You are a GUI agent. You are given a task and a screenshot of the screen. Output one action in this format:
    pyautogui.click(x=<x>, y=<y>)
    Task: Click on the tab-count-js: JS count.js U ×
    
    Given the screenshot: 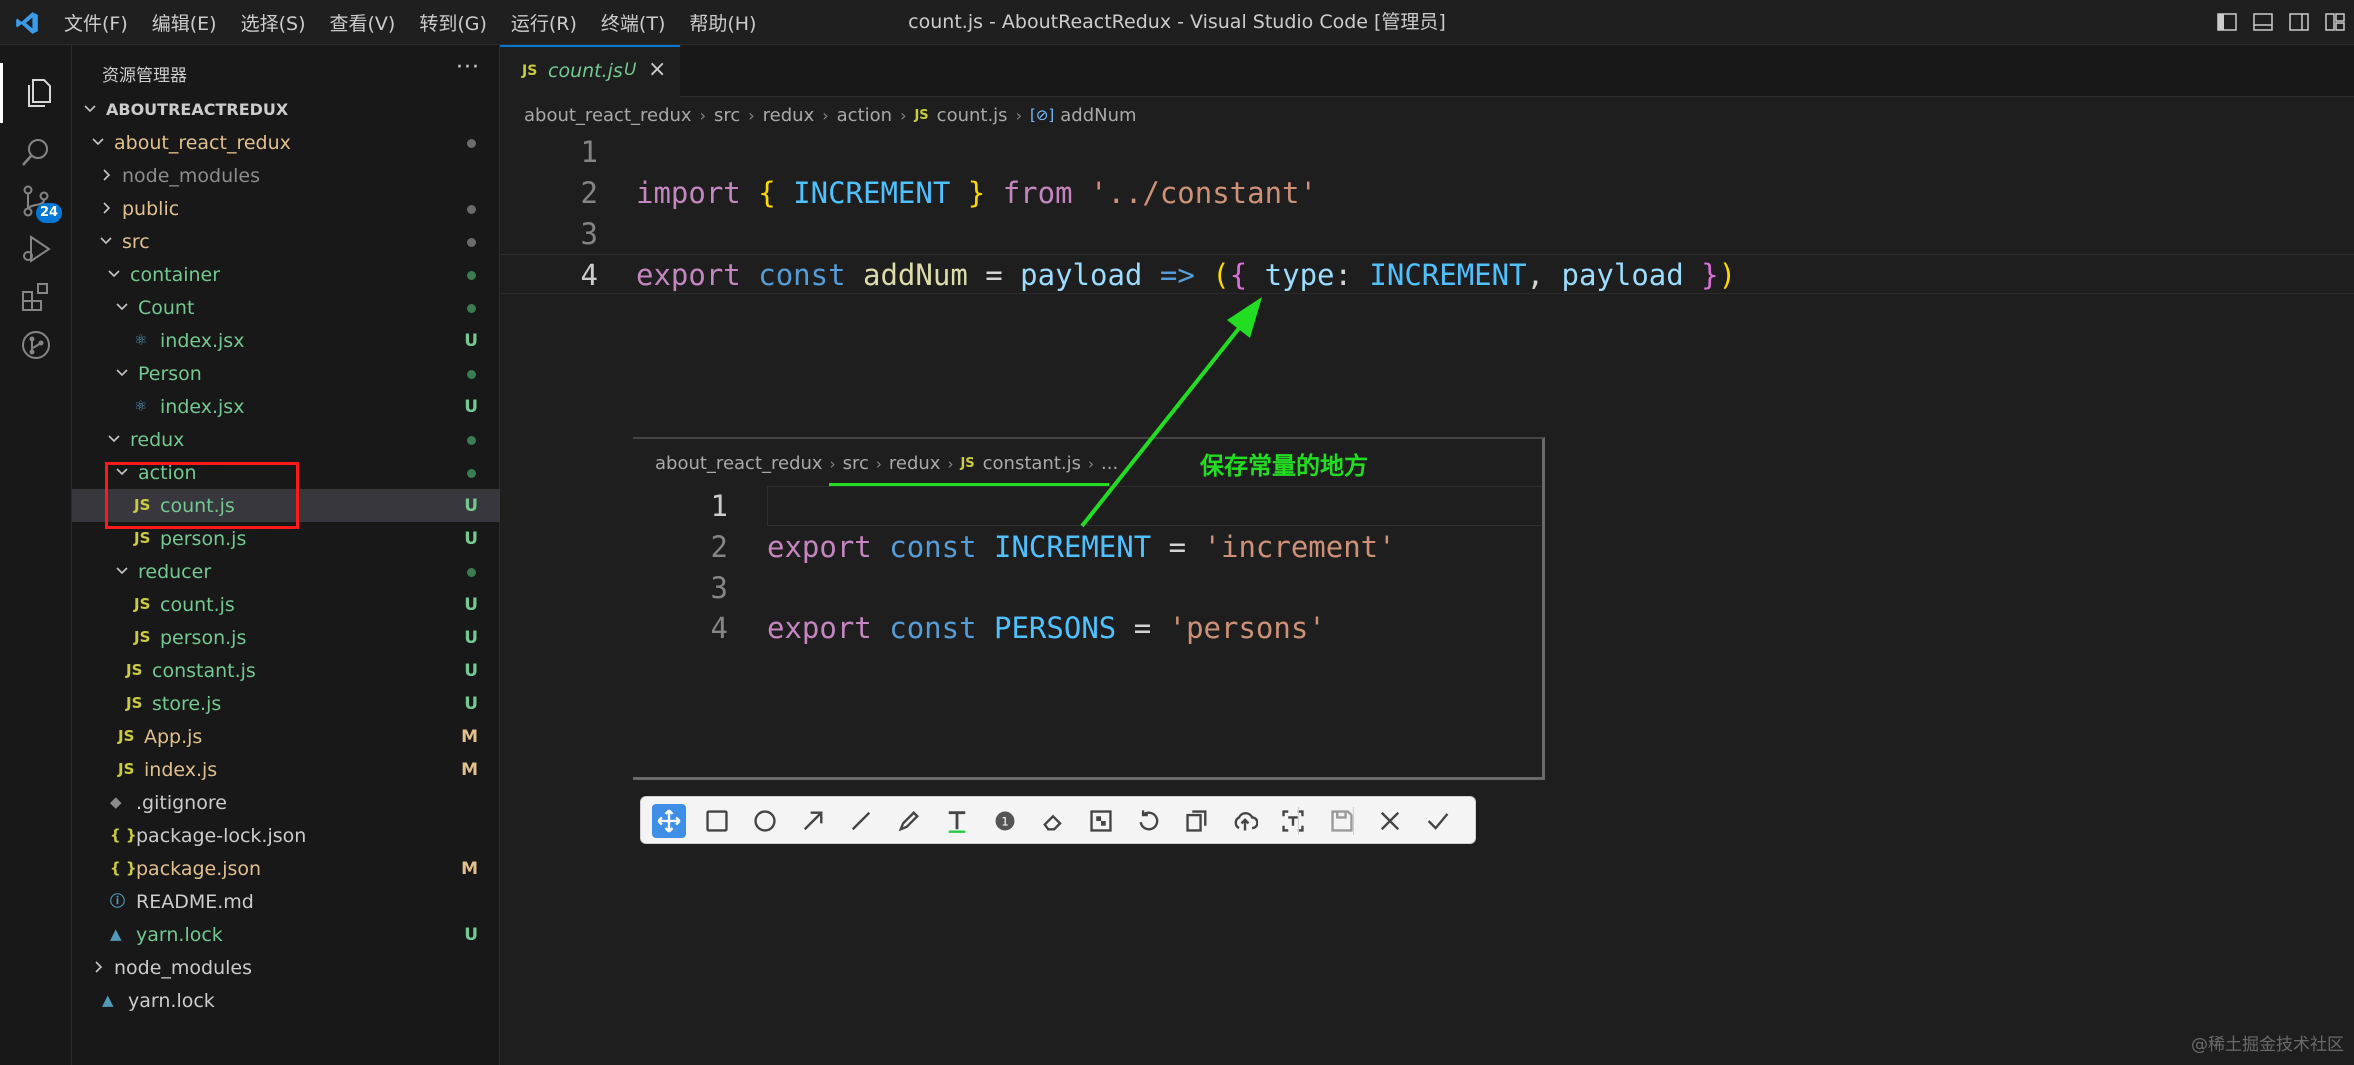 What is the action you would take?
    pyautogui.click(x=590, y=71)
    